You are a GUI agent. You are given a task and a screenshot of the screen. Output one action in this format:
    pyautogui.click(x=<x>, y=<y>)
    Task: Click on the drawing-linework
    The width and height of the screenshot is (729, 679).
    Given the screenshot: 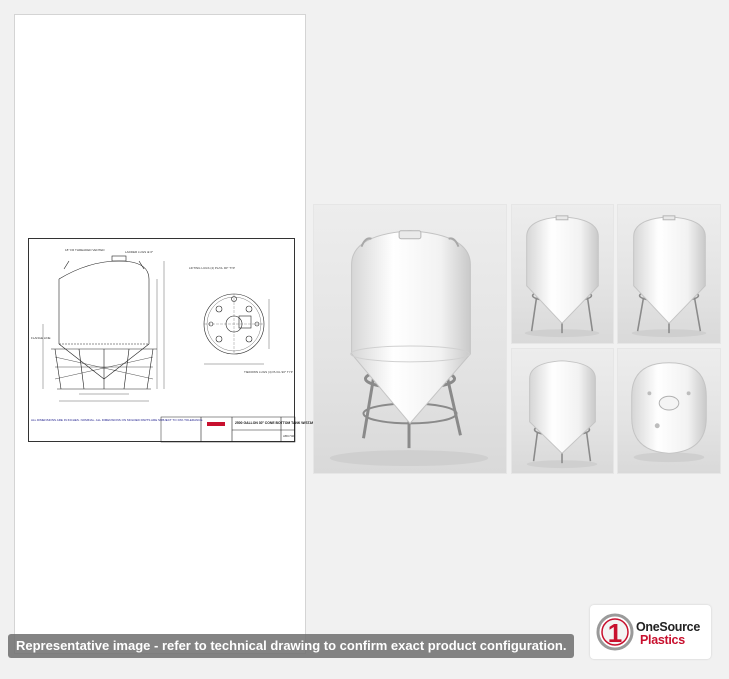 What is the action you would take?
    pyautogui.click(x=169, y=349)
    